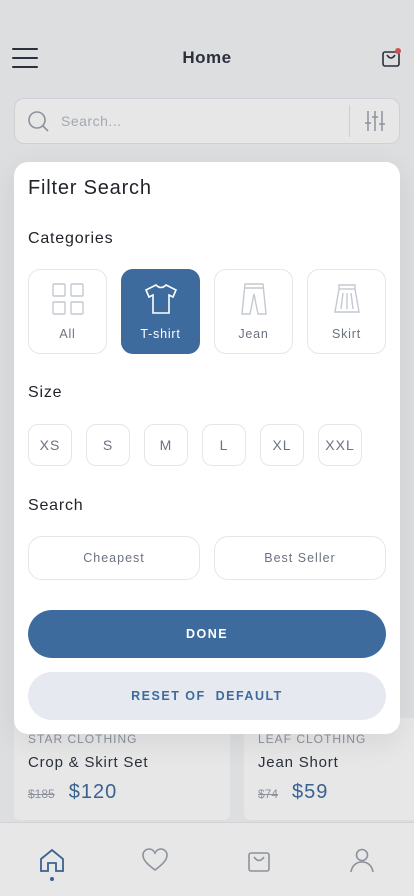 Image resolution: width=414 pixels, height=896 pixels. I want to click on category-skirt: Skirt, so click(346, 311).